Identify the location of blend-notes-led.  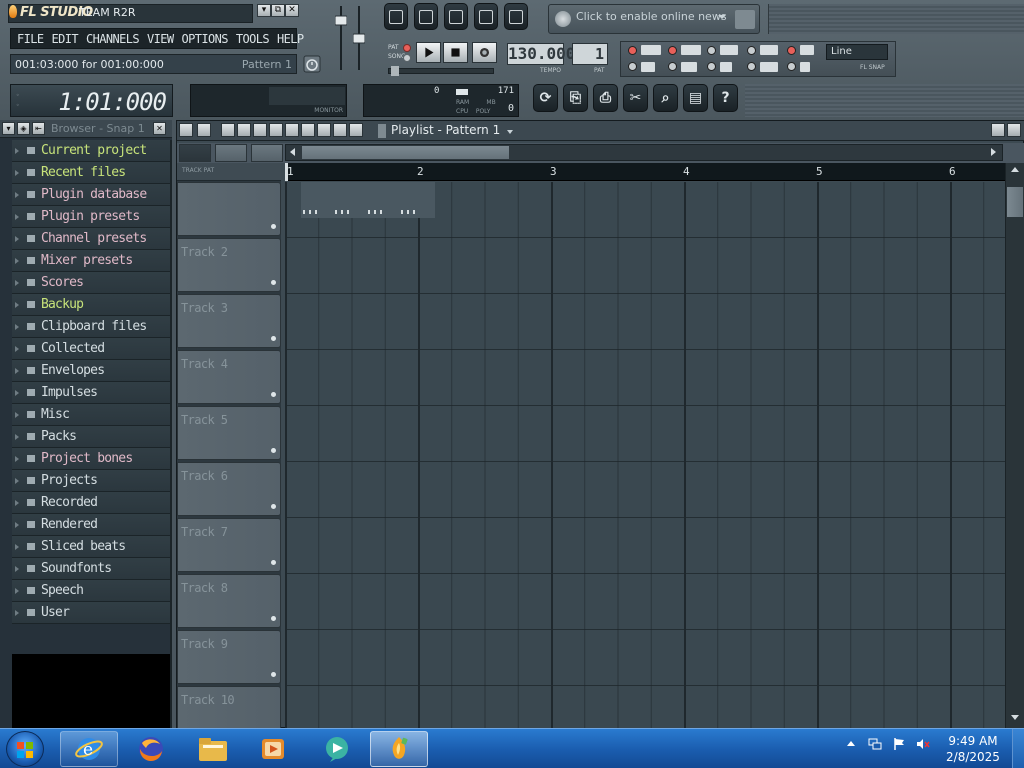
(711, 50).